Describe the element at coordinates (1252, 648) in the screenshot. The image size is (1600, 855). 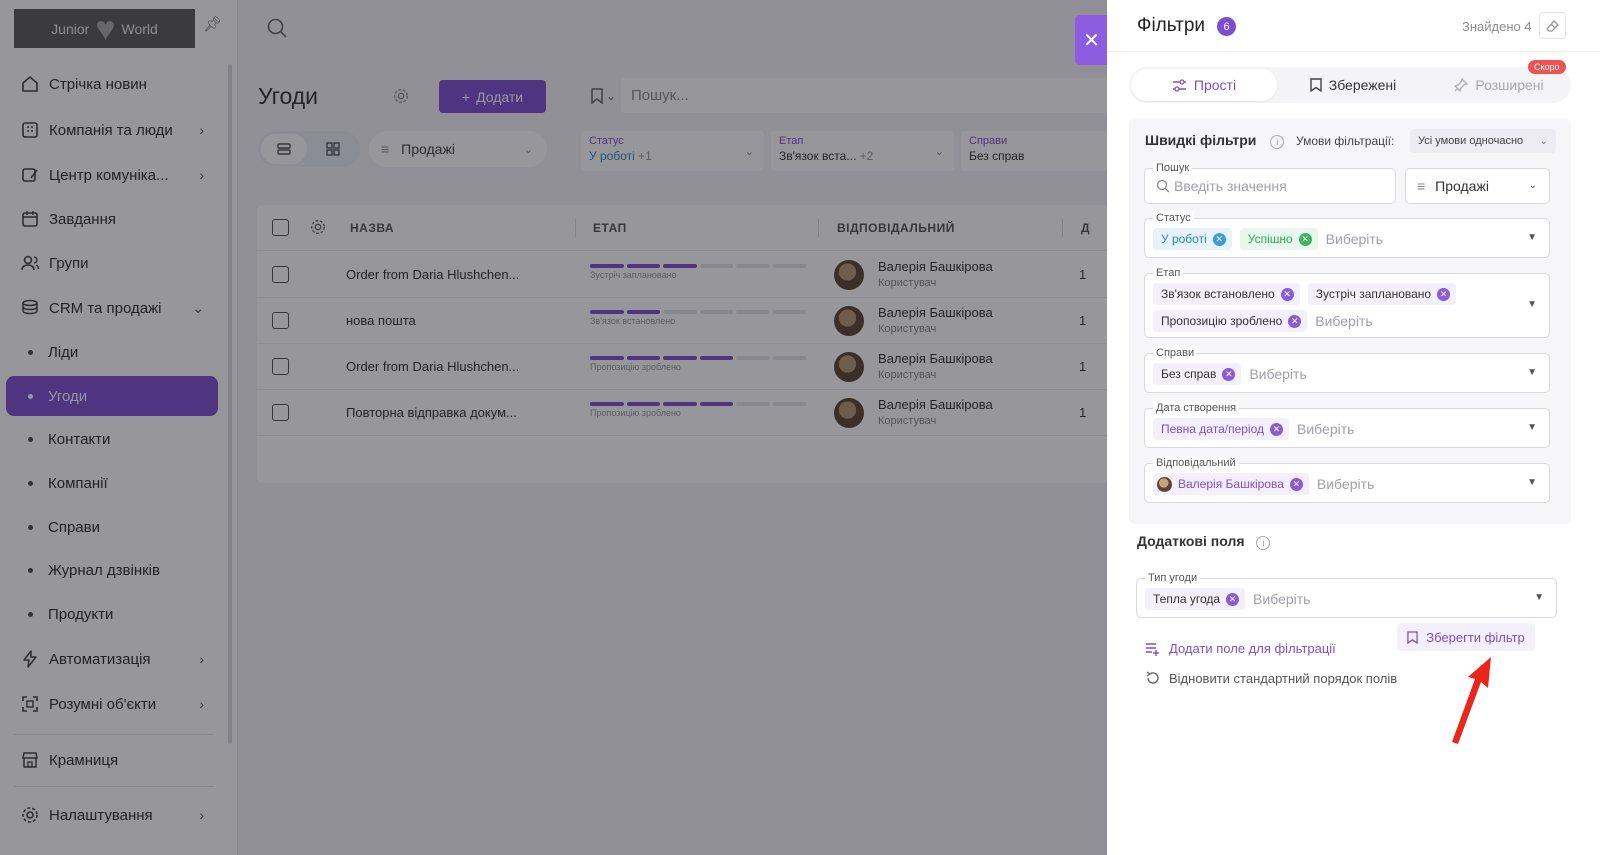
I see `add-filter-field-label: Додати поле для фільтрації` at that location.